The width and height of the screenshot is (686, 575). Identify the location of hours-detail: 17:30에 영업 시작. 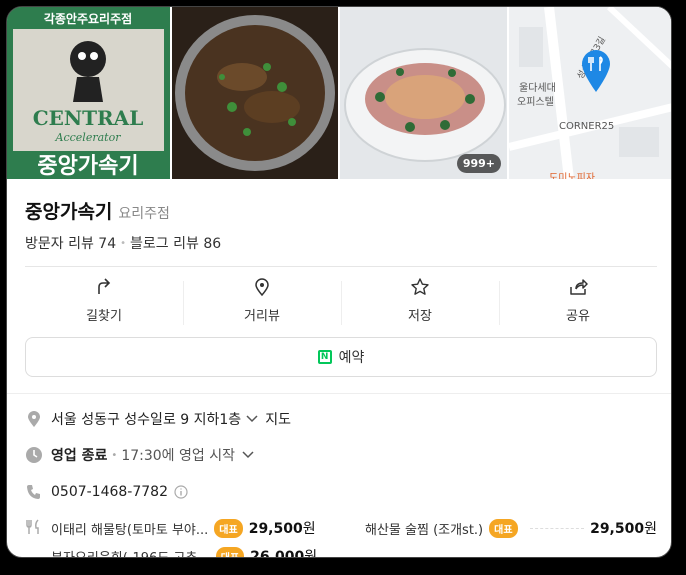
(178, 456).